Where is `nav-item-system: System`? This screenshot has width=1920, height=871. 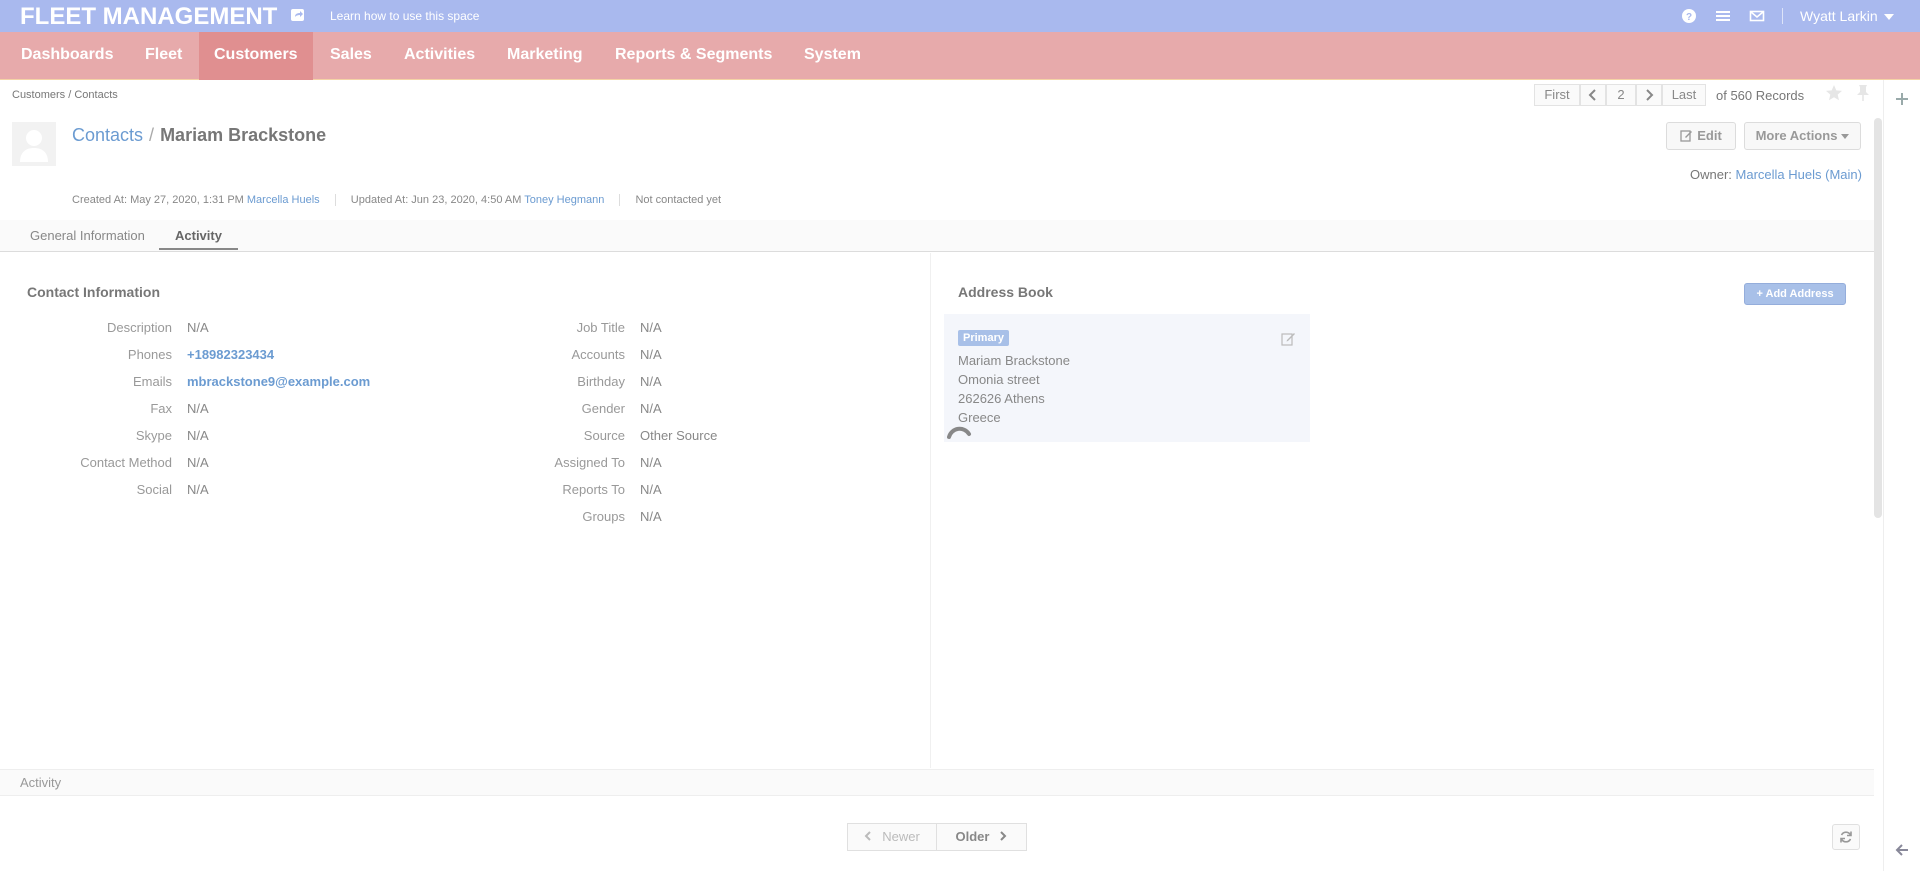
nav-item-system: System is located at coordinates (832, 56).